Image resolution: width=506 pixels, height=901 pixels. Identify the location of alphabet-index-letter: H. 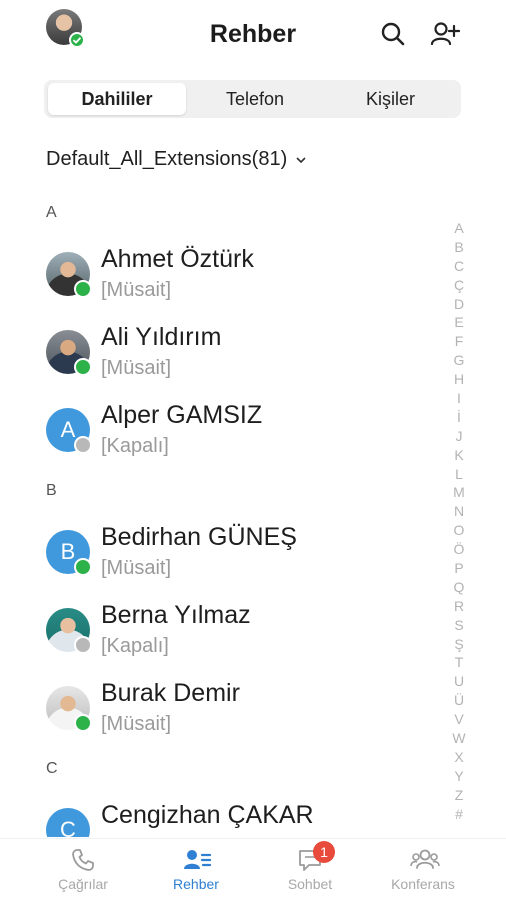
(459, 379).